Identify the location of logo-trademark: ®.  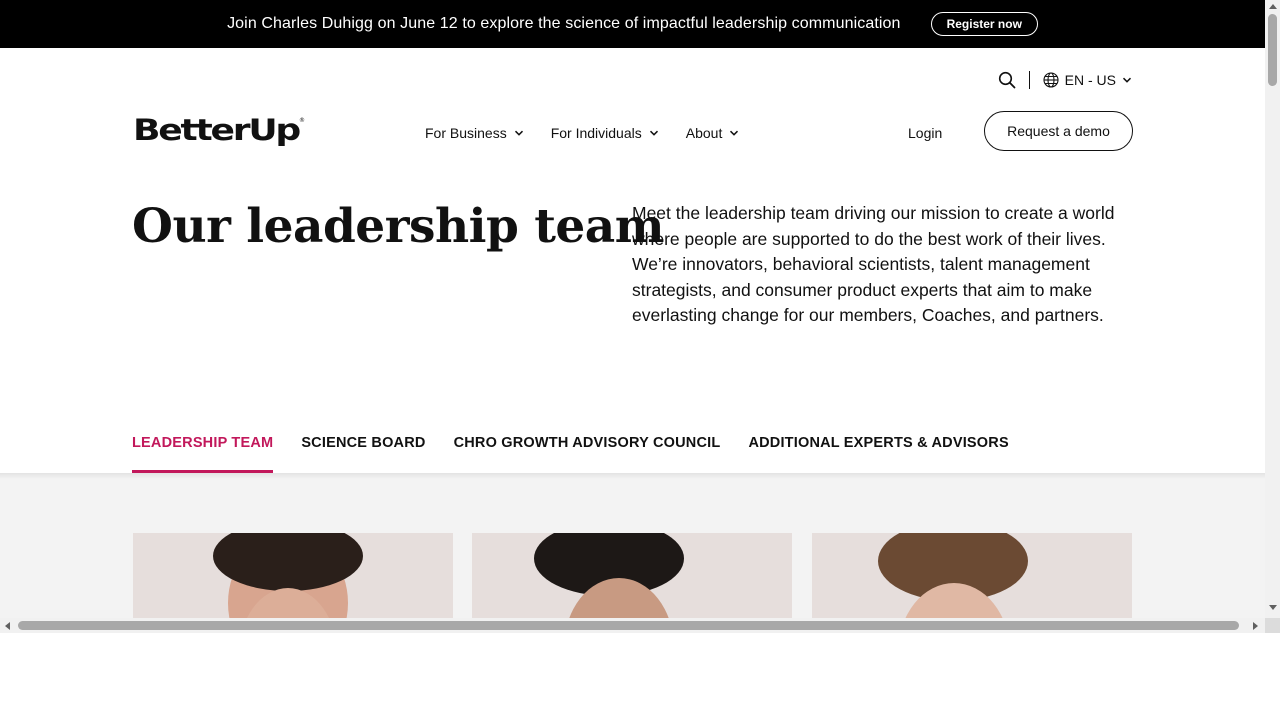
(302, 120).